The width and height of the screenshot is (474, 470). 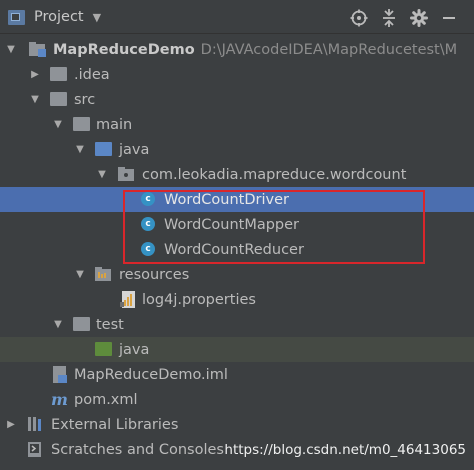 I want to click on tree-item-label: .idea, so click(x=92, y=74).